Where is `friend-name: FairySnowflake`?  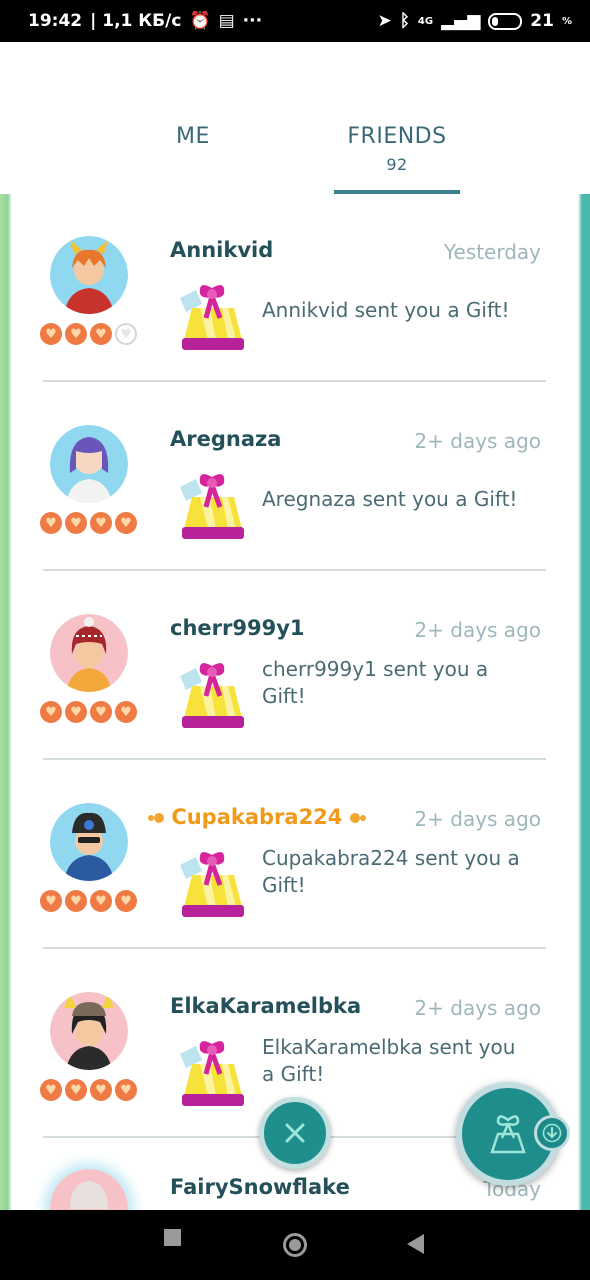
friend-name: FairySnowflake is located at coordinates (260, 1187).